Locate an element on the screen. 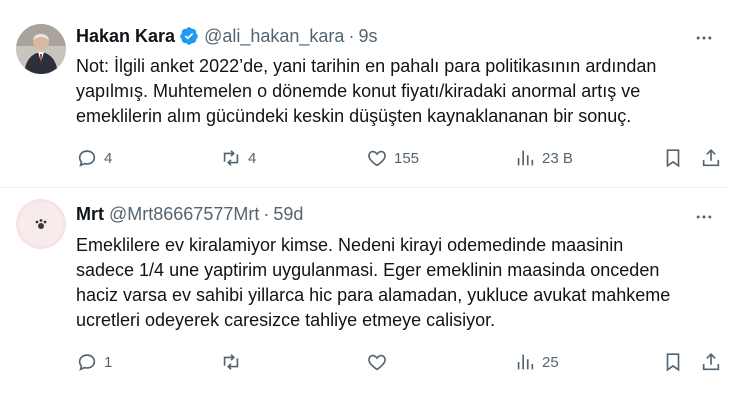 The height and width of the screenshot is (420, 730). author-handle: @ali_hakan_kara is located at coordinates (274, 36).